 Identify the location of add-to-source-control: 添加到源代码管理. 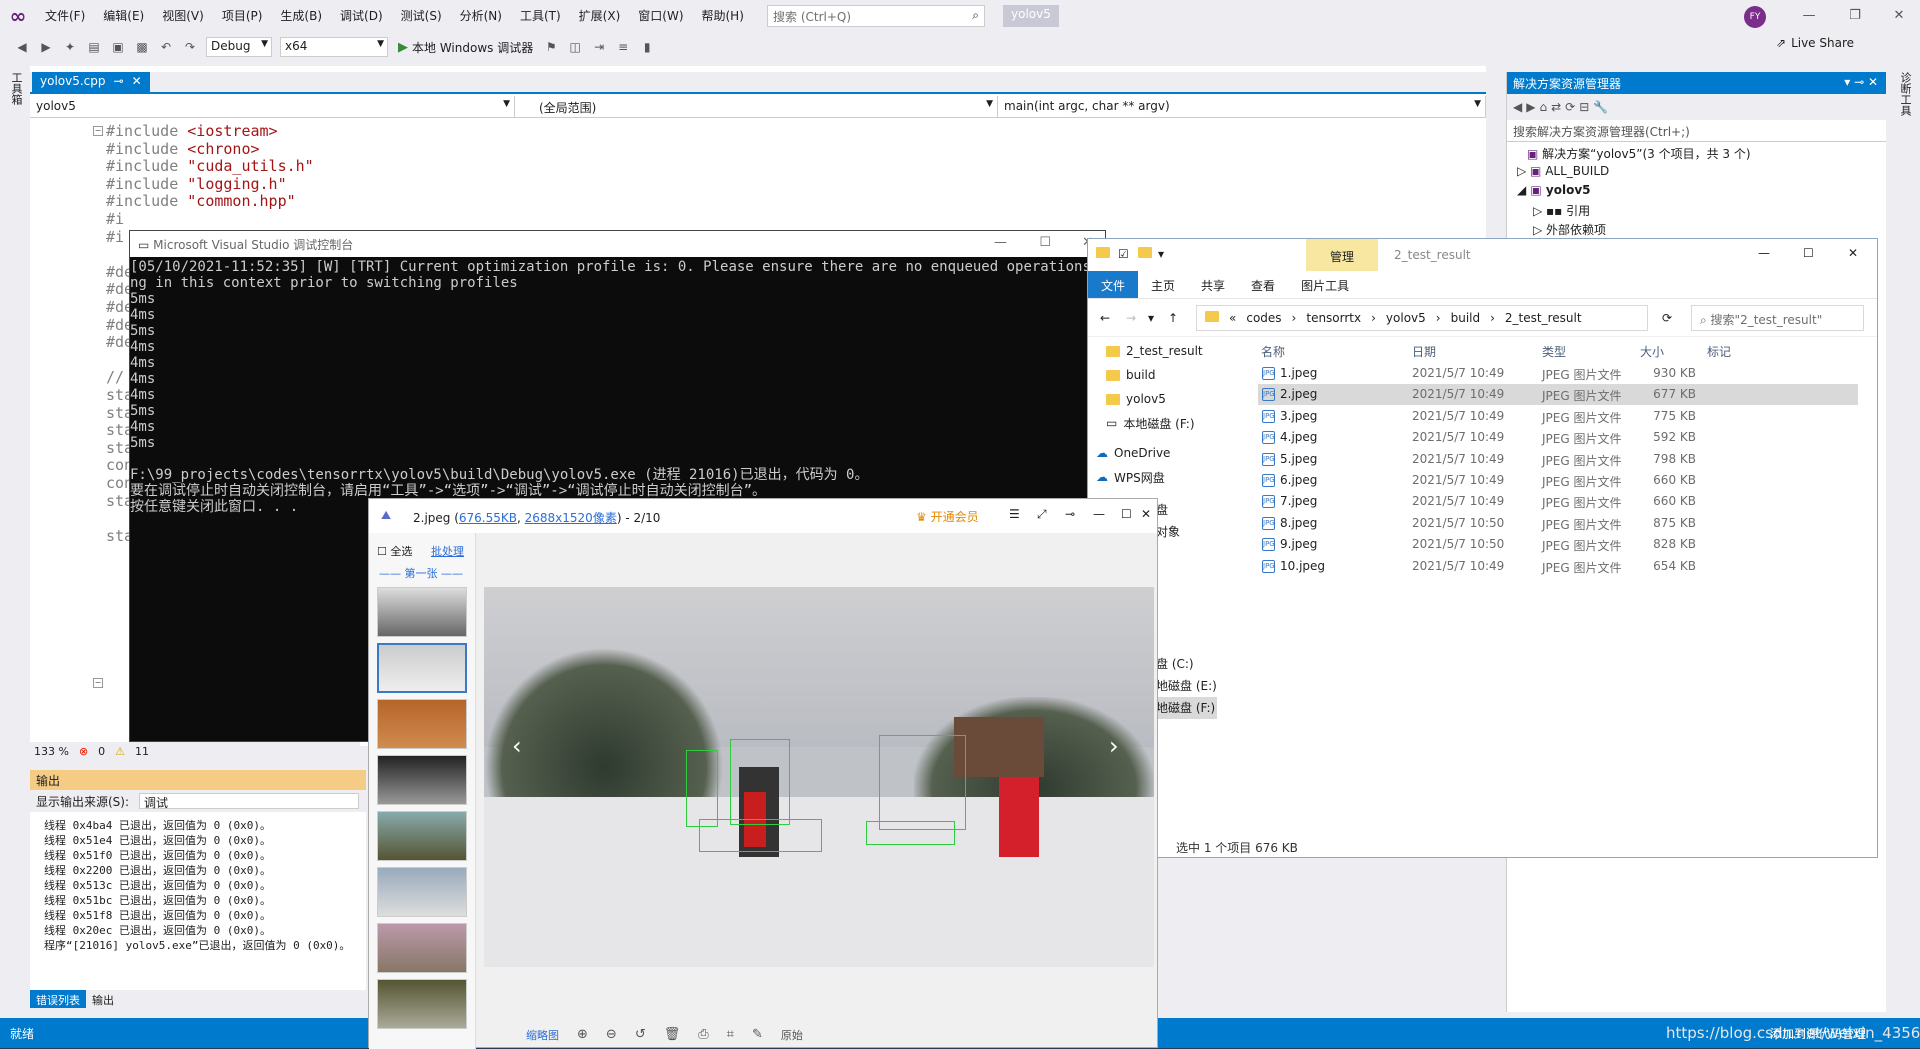
(1818, 1033).